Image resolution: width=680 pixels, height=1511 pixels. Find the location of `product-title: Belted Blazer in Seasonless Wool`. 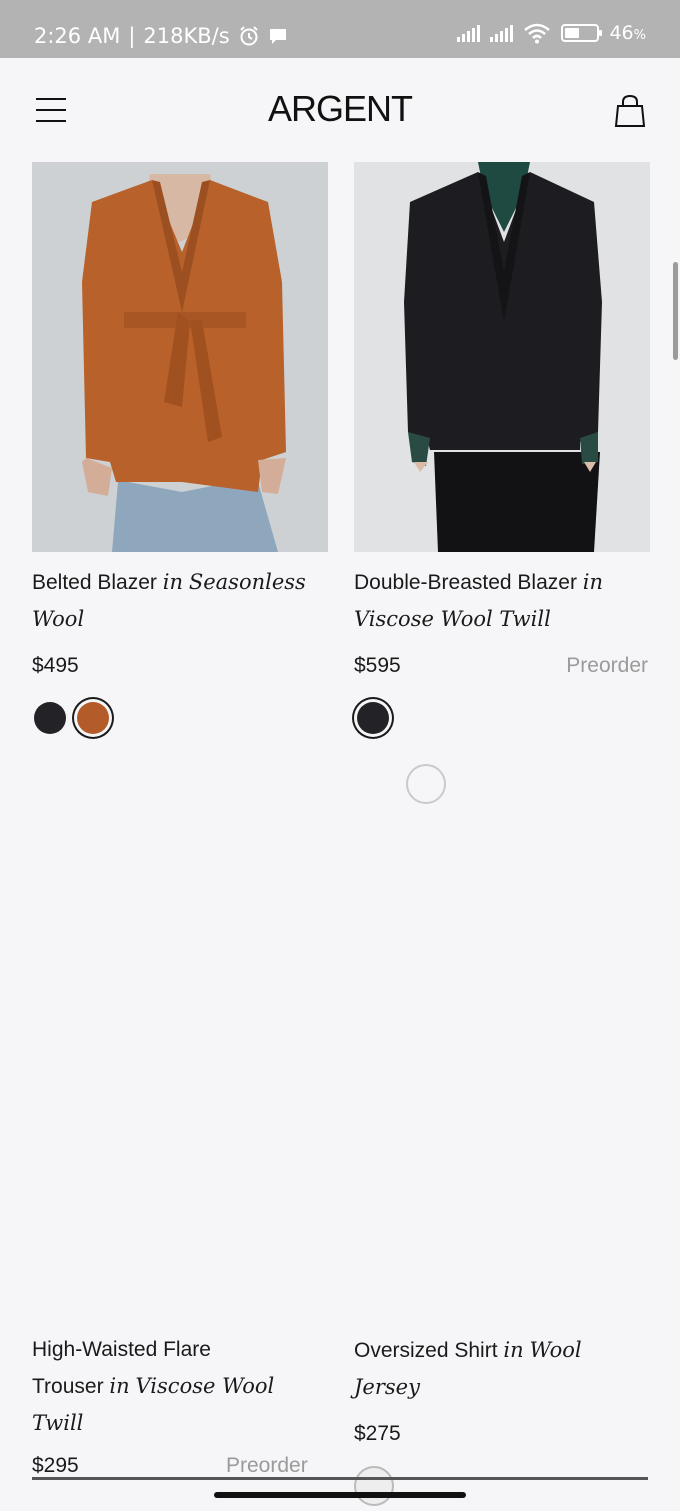

product-title: Belted Blazer in Seasonless Wool is located at coordinates (180, 601).